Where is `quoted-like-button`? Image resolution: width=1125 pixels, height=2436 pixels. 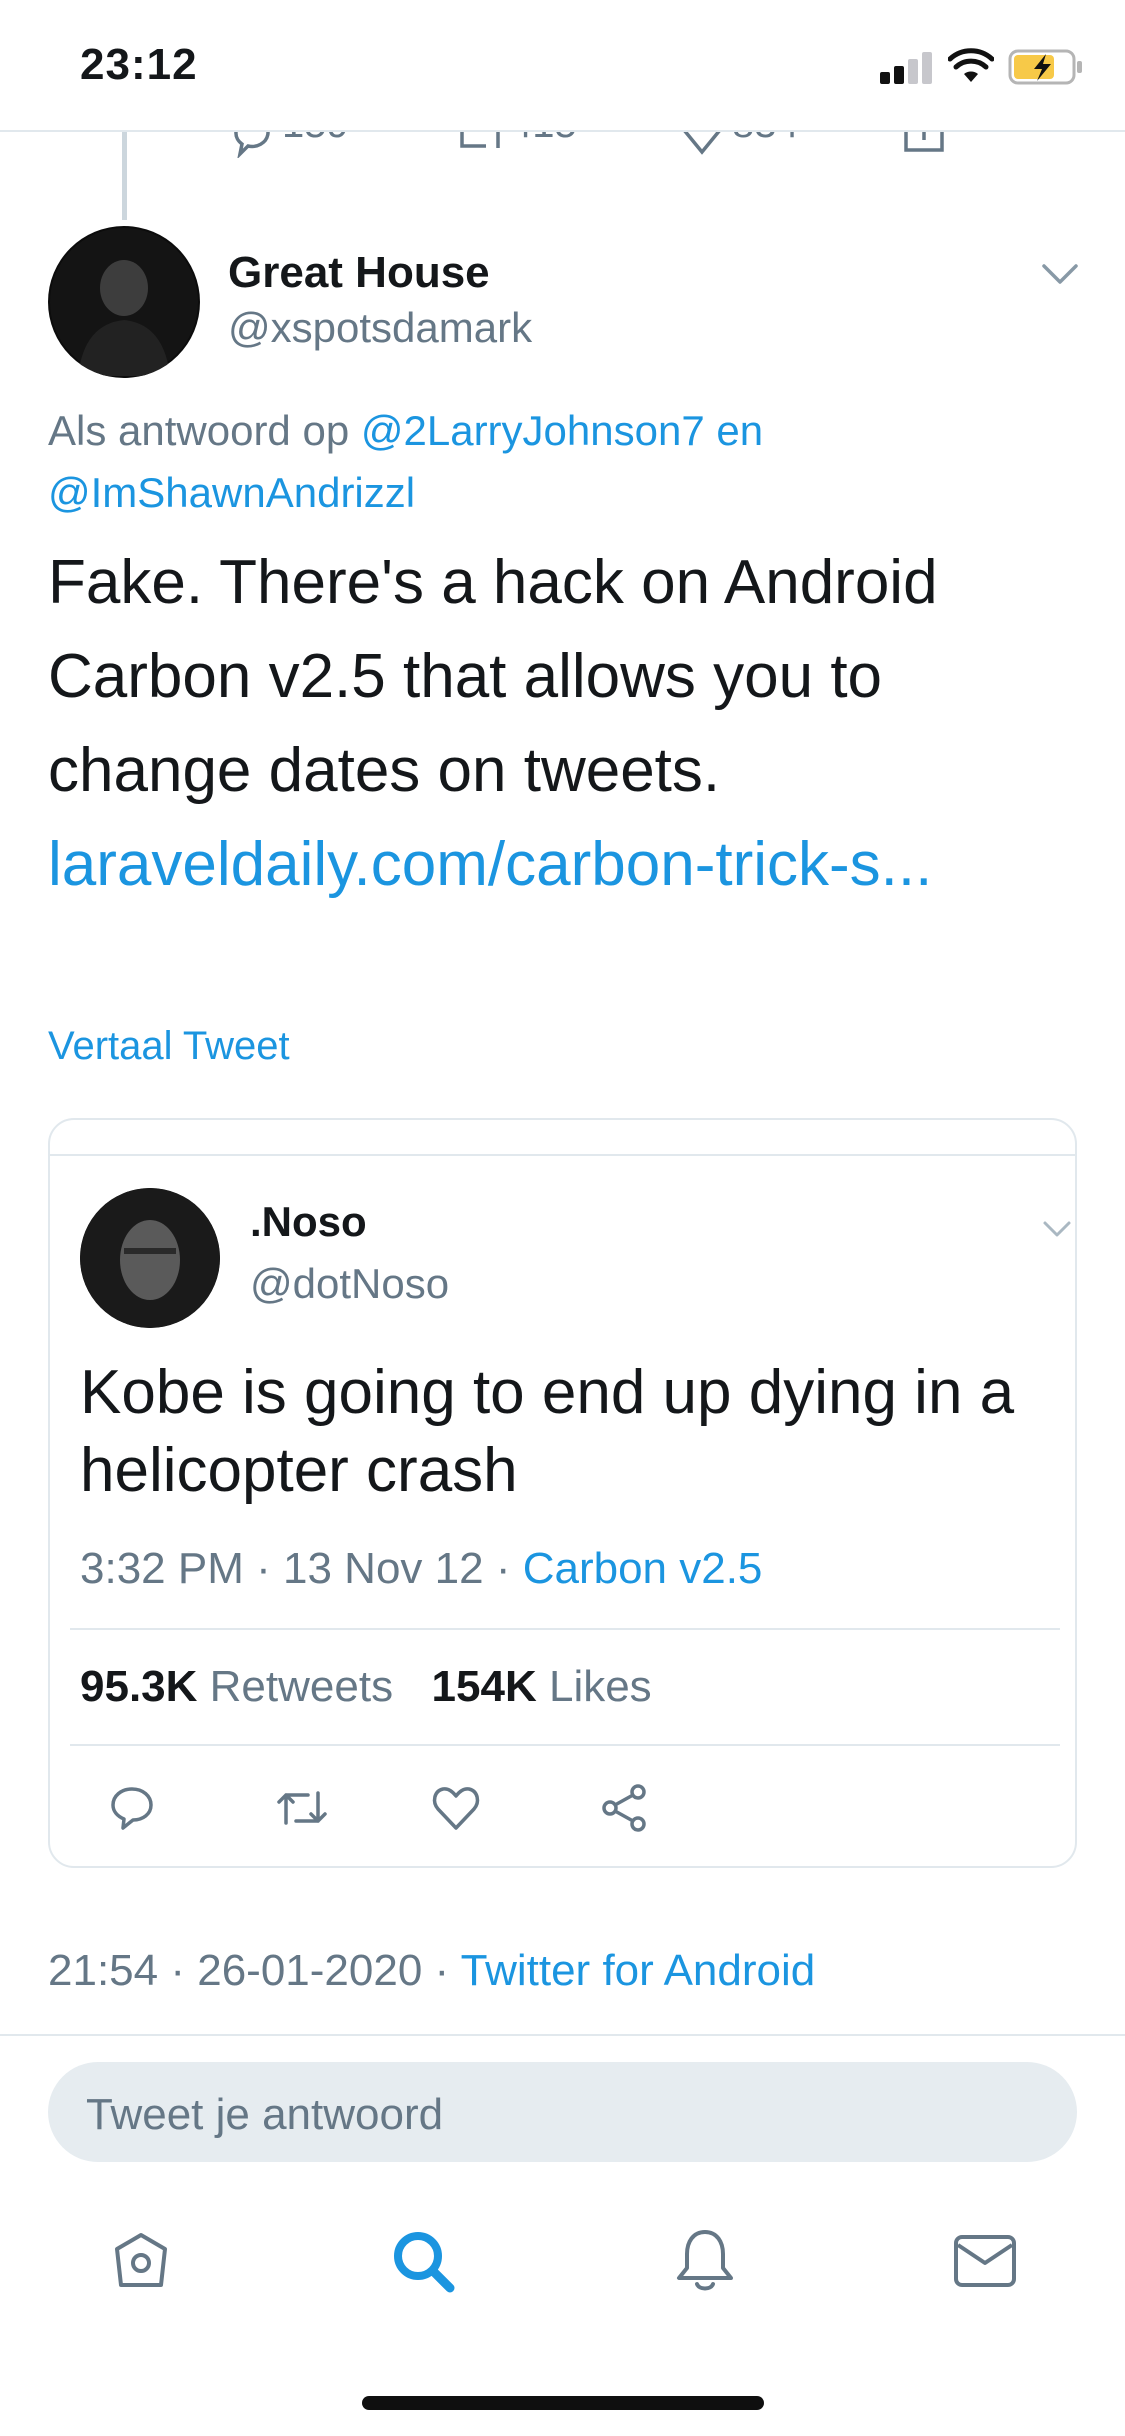 quoted-like-button is located at coordinates (456, 1808).